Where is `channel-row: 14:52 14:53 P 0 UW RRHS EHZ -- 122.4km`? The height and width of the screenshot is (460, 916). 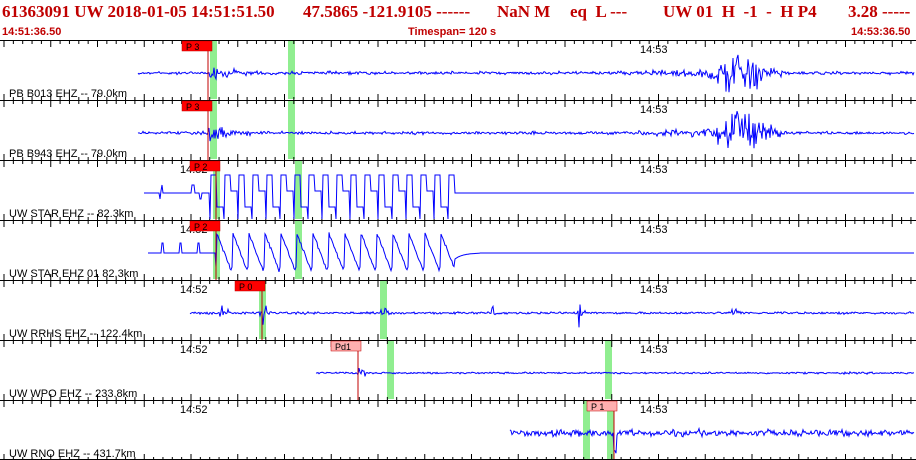
channel-row: 14:52 14:53 P 0 UW RRHS EHZ -- 122.4km is located at coordinates (458, 310).